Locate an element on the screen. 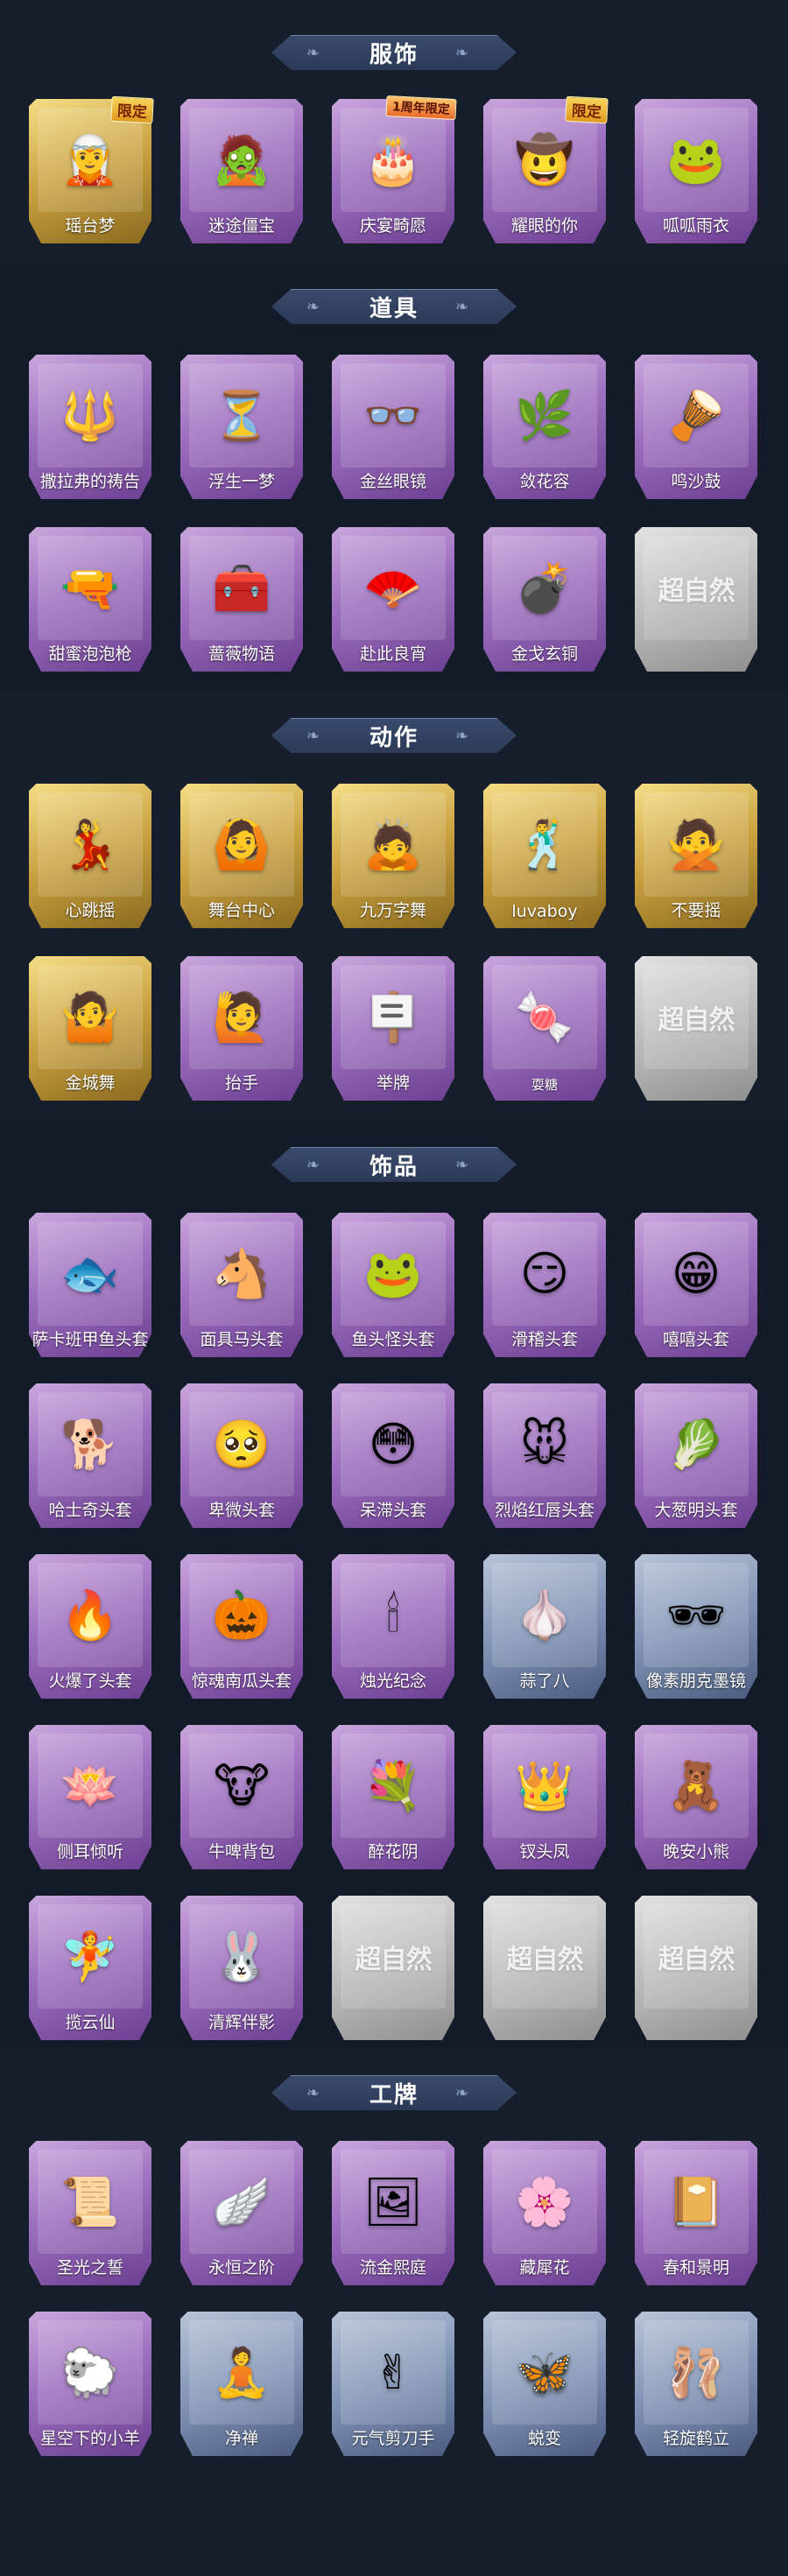 The image size is (788, 2576). item-card: 🦋 蜕变 is located at coordinates (544, 2384).